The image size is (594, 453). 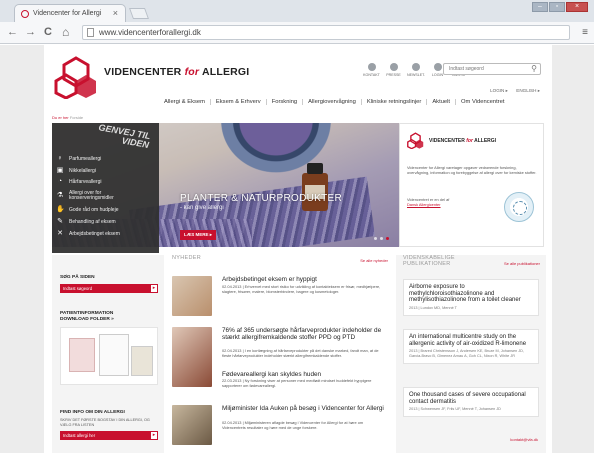 What do you see at coordinates (76, 117) in the screenshot?
I see `breadcrumb-current: Forside` at bounding box center [76, 117].